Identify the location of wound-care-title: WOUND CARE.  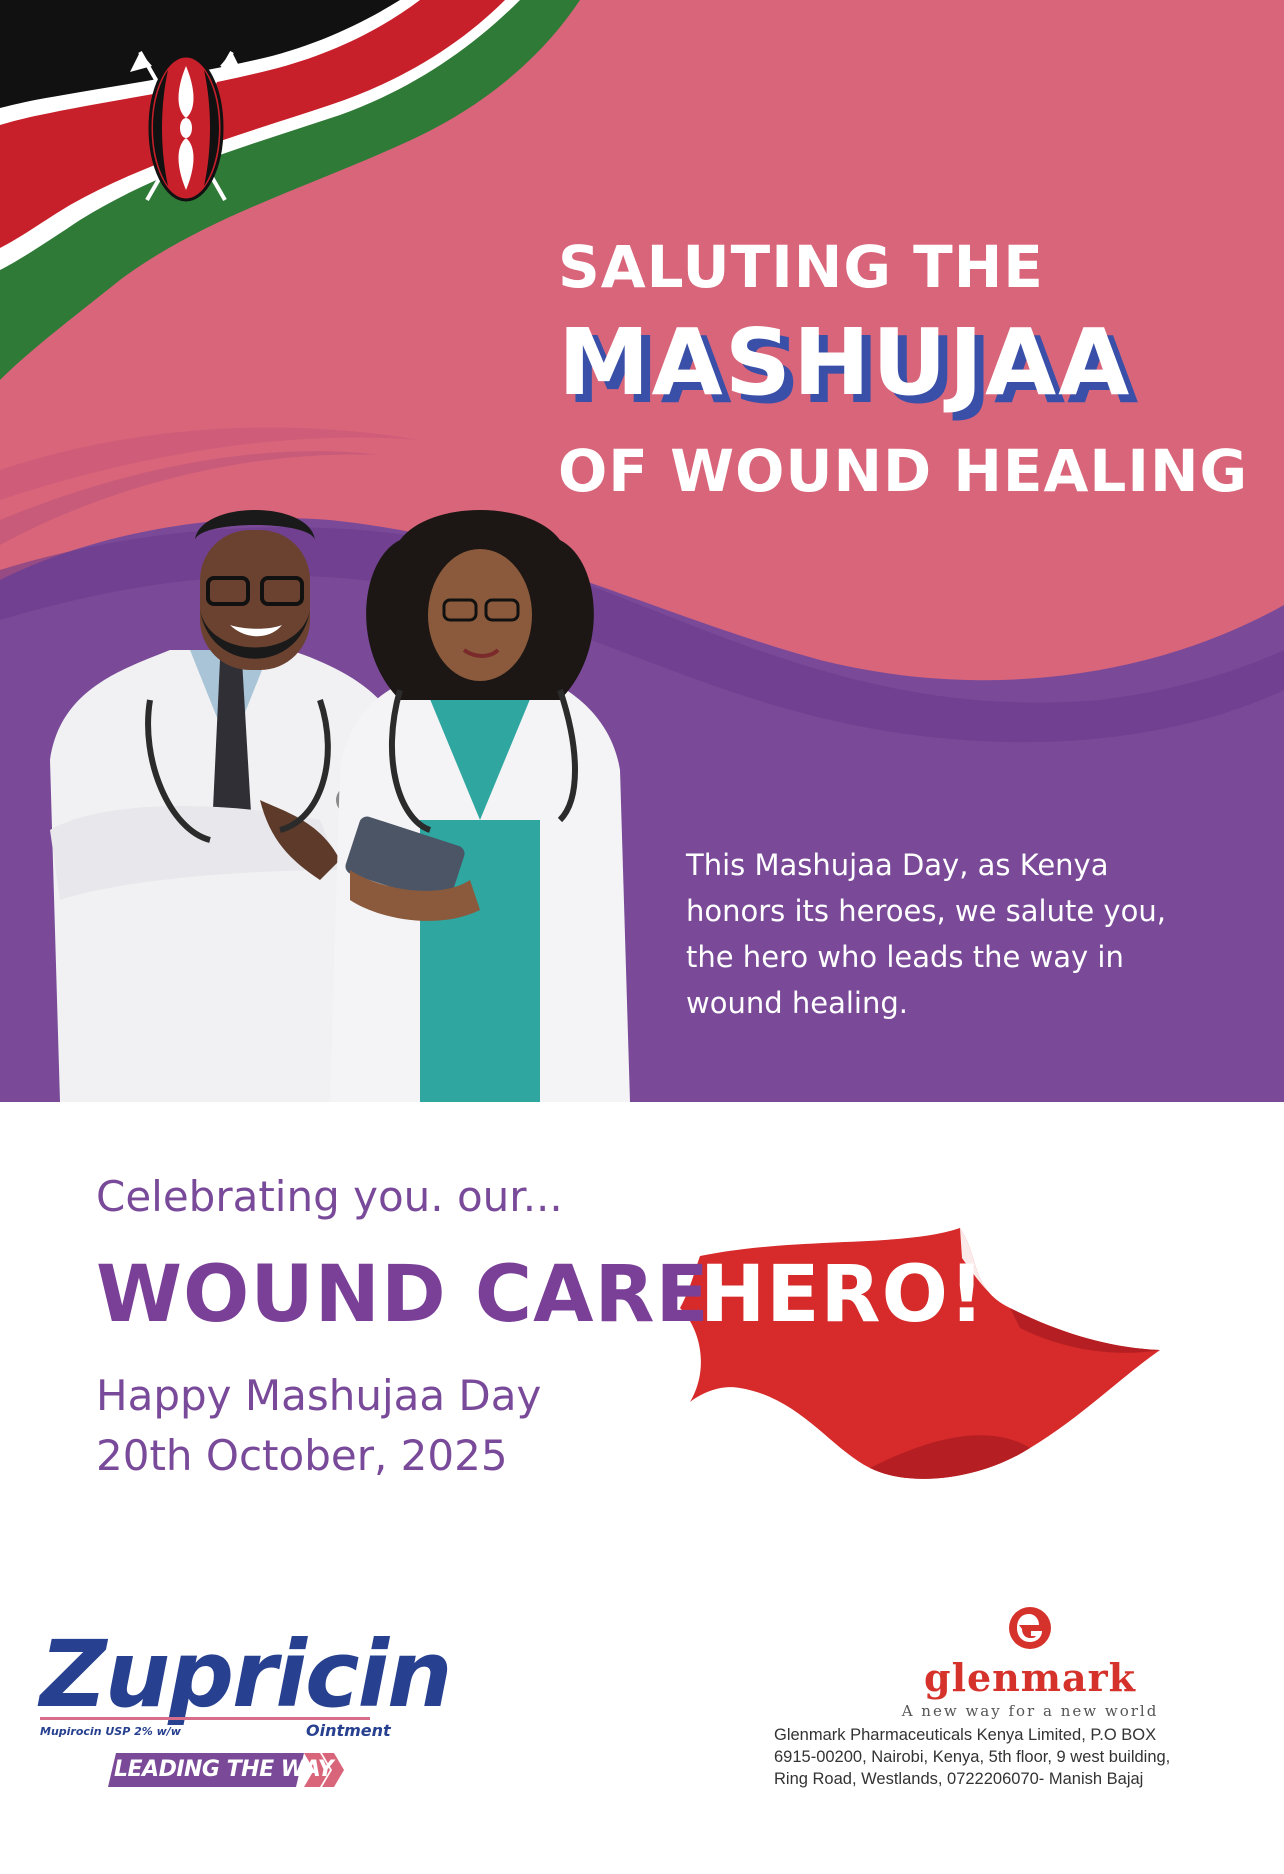
(403, 1295).